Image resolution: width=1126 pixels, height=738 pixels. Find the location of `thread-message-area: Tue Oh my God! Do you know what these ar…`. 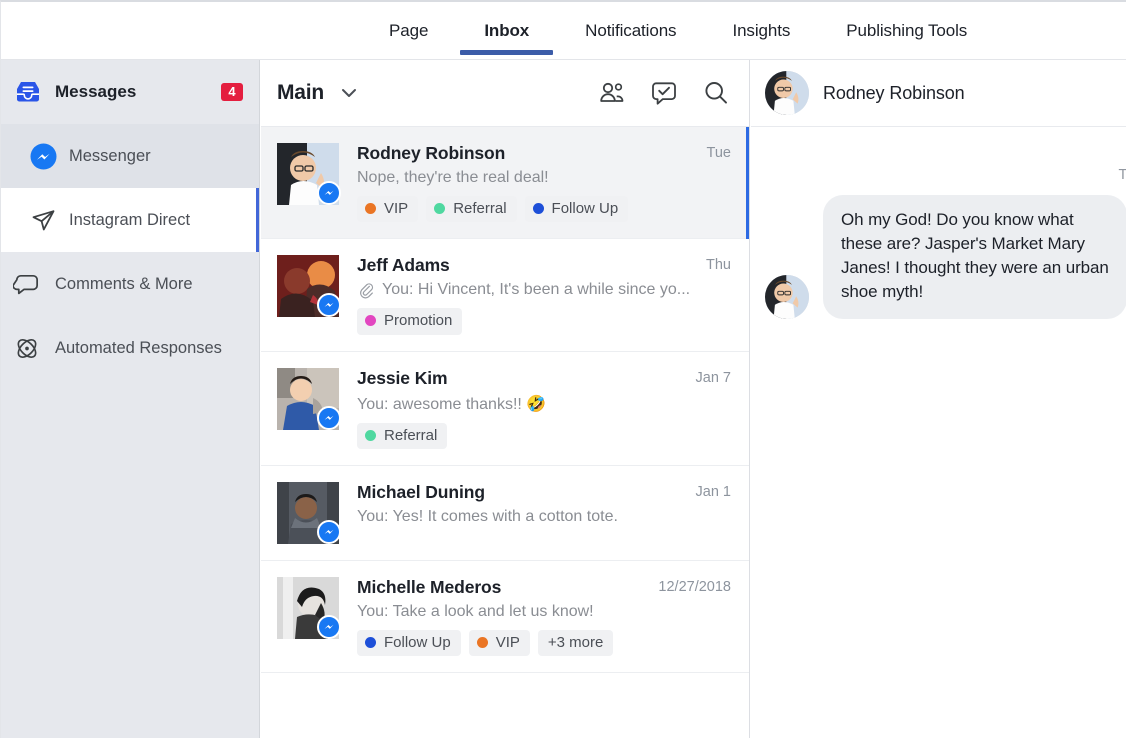

thread-message-area: Tue Oh my God! Do you know what these ar… is located at coordinates (938, 223).